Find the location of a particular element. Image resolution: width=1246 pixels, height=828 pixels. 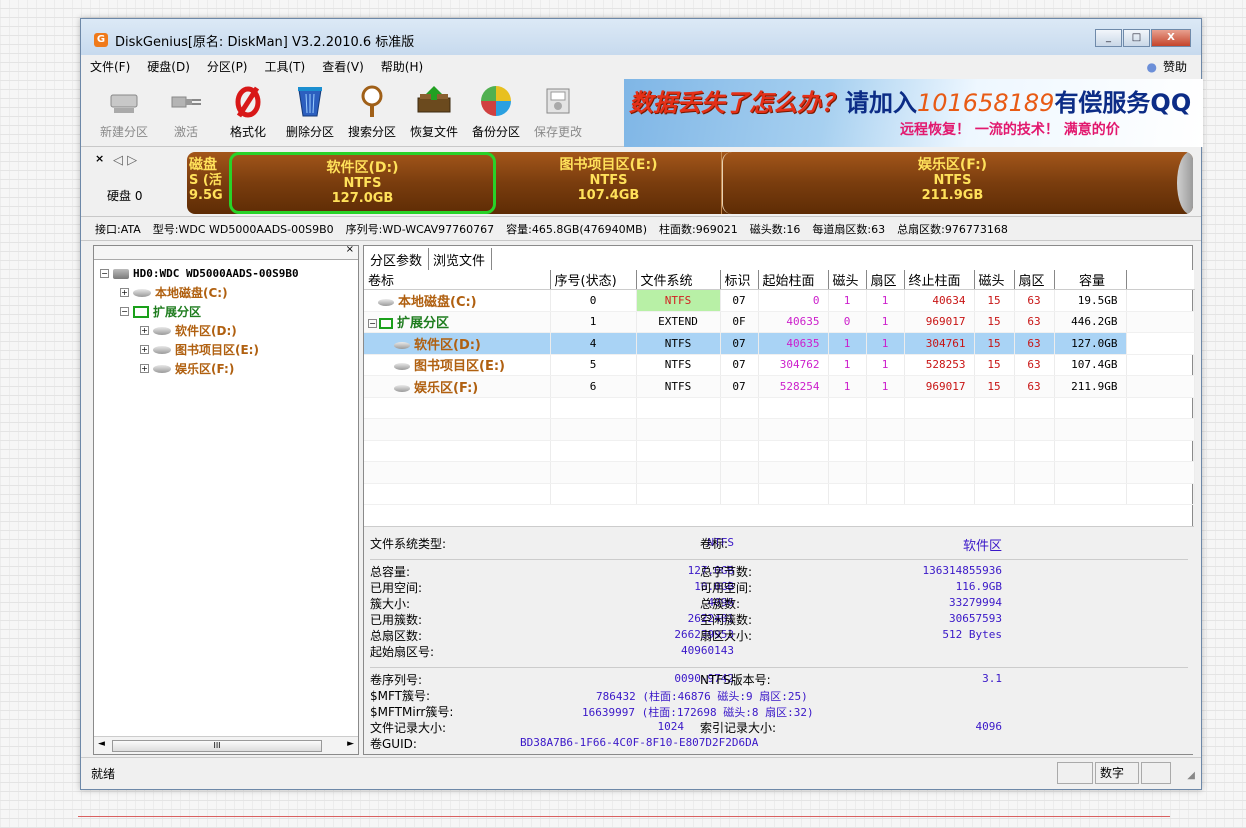

col-header-label: 卷标 is located at coordinates (457, 280).